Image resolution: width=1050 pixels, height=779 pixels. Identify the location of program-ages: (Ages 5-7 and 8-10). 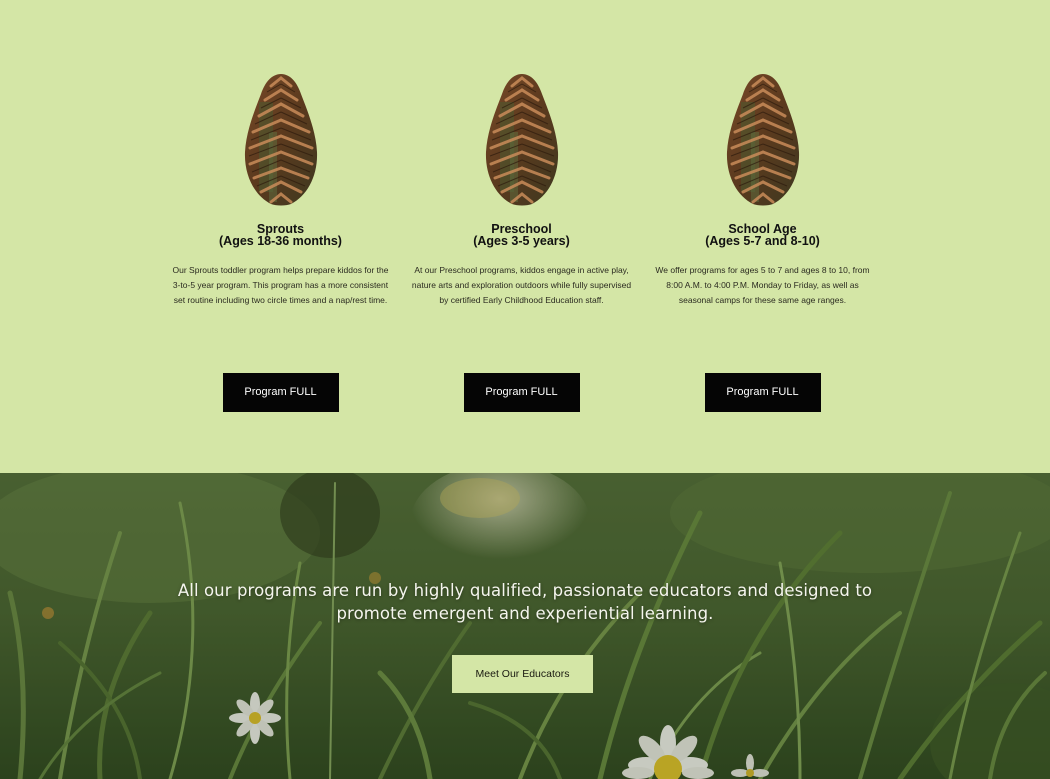
(762, 241).